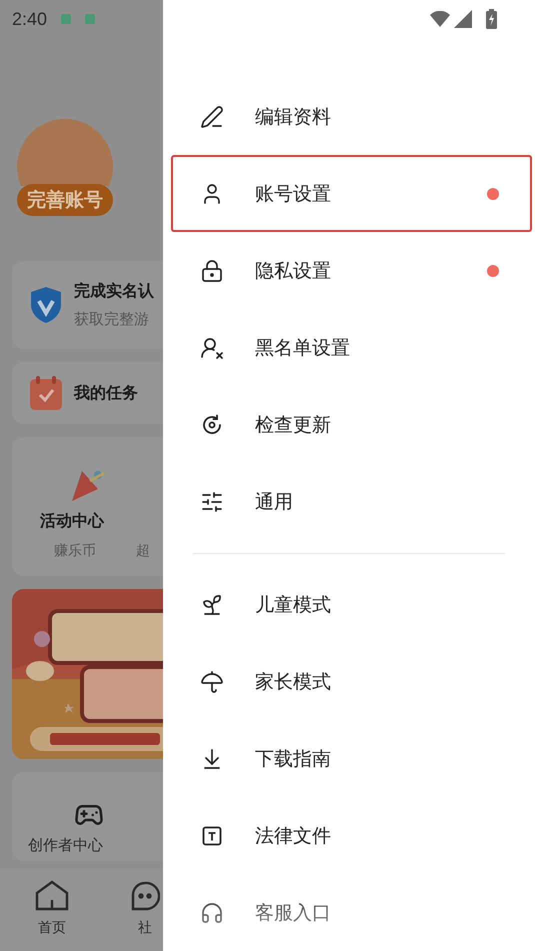  What do you see at coordinates (351, 758) in the screenshot?
I see `menu-item: 下载指南` at bounding box center [351, 758].